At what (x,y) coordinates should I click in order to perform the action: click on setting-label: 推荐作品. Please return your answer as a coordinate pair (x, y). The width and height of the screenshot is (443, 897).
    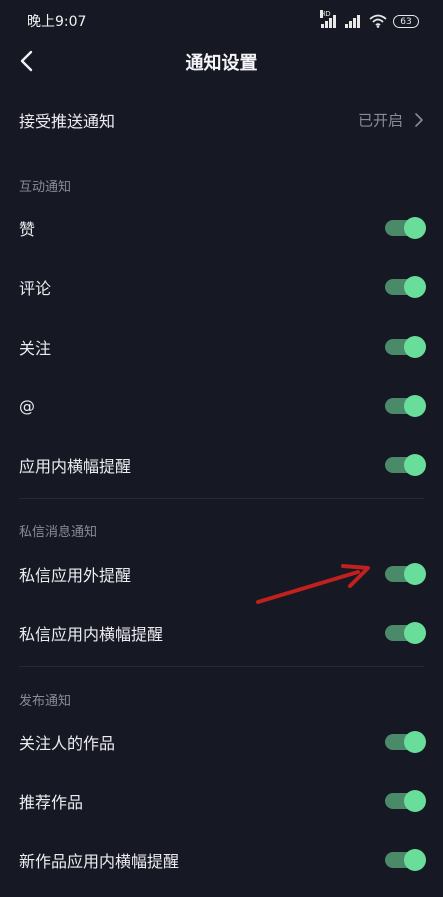
    Looking at the image, I should click on (51, 802).